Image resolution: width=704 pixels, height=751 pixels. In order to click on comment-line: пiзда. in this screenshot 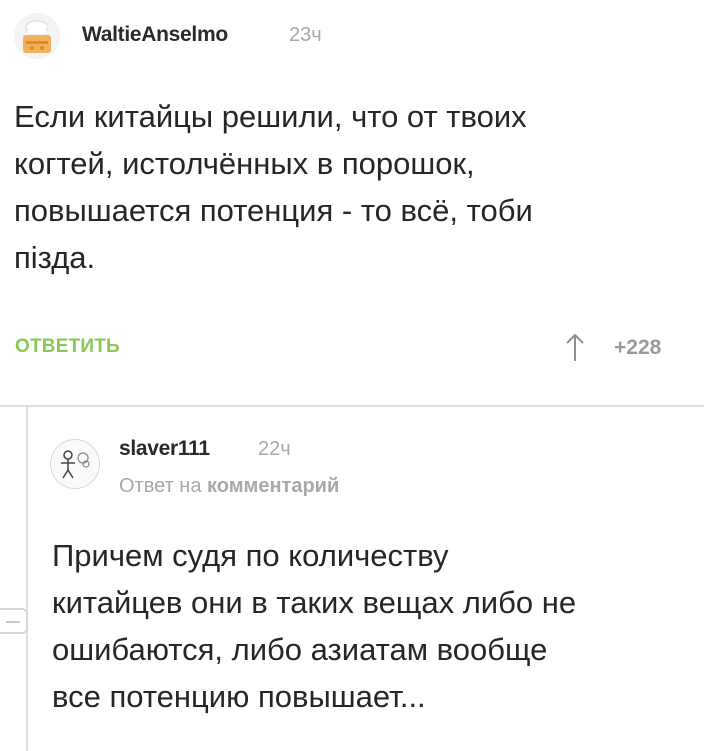, I will do `click(55, 257)`.